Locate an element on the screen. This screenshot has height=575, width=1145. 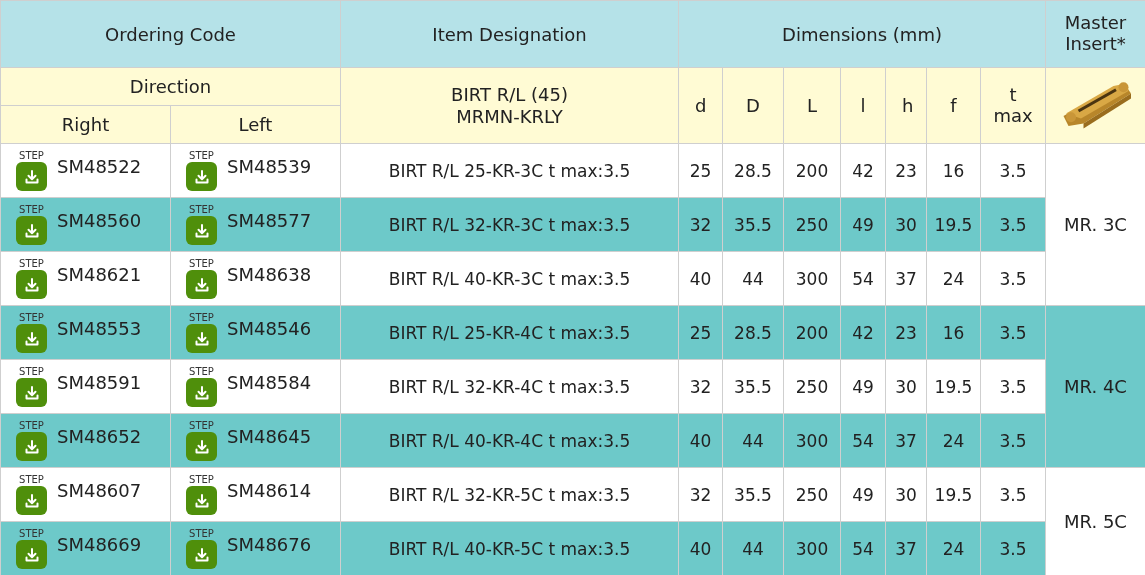
table-cell: MR. 4C is located at coordinates (1095, 386).